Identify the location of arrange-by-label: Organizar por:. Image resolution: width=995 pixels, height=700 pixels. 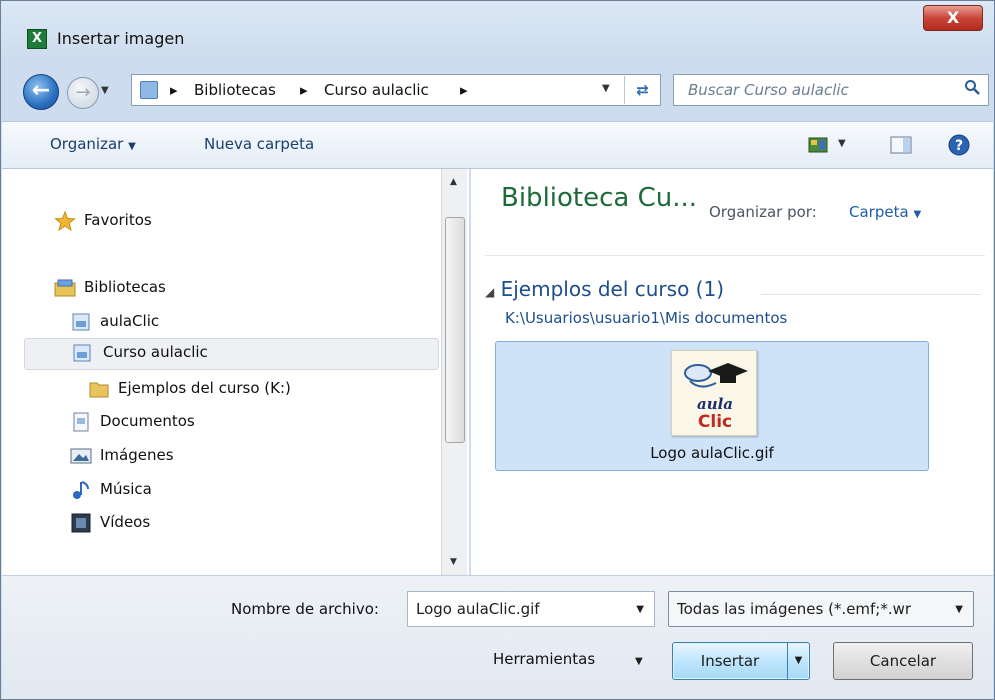
(763, 212).